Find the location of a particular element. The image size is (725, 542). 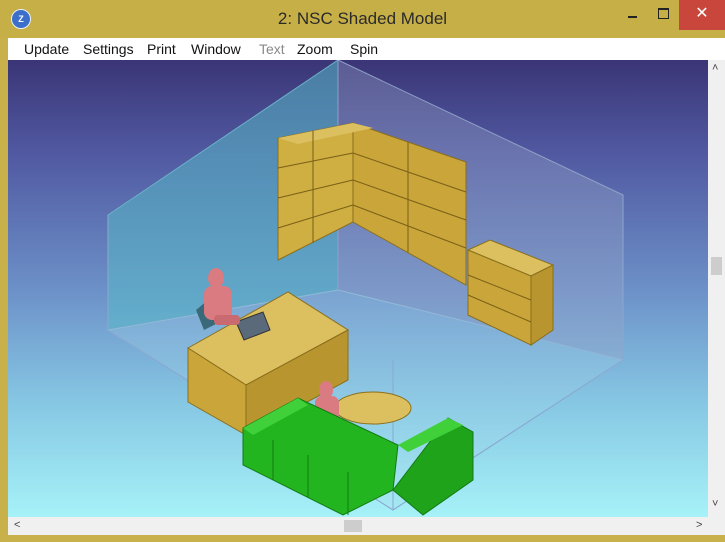

minimize-button is located at coordinates (632, 15).